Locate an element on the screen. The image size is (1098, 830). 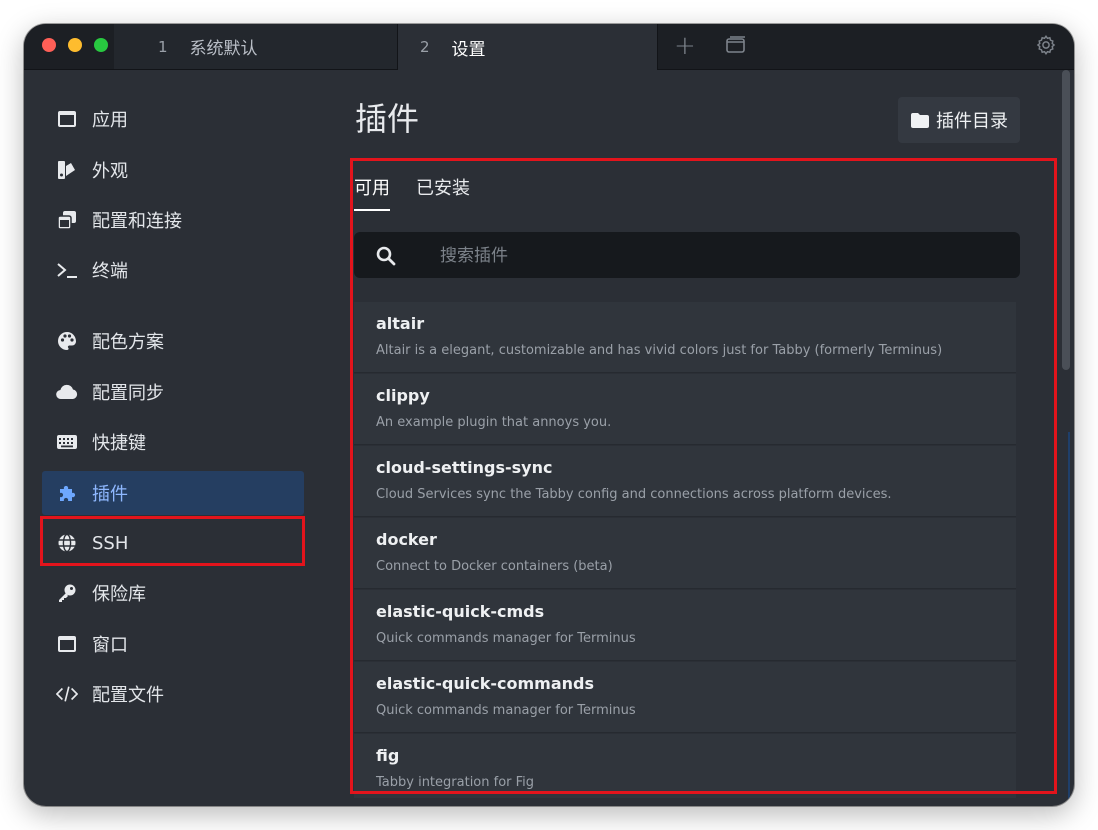
sidebar-item-label: 应用 is located at coordinates (110, 120).